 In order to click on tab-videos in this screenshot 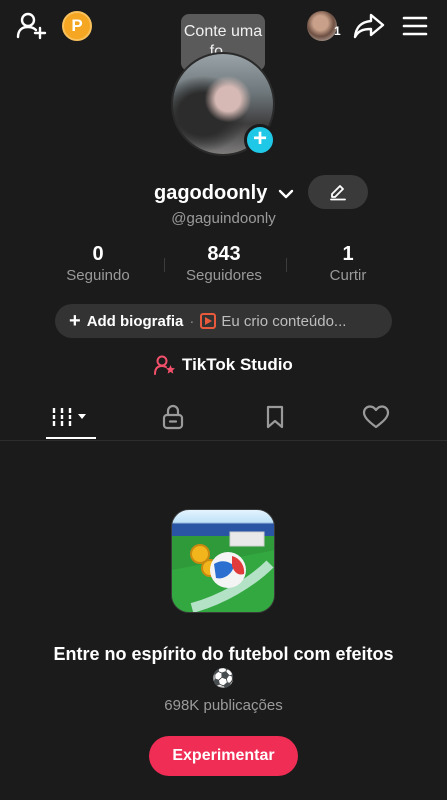, I will do `click(71, 417)`.